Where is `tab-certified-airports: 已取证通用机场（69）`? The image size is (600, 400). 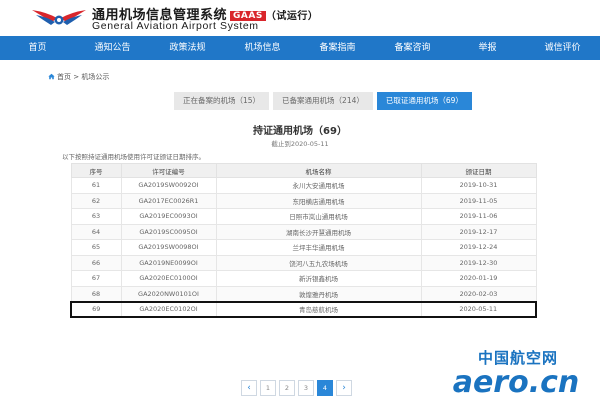
tab-certified-airports: 已取证通用机场（69） is located at coordinates (424, 101).